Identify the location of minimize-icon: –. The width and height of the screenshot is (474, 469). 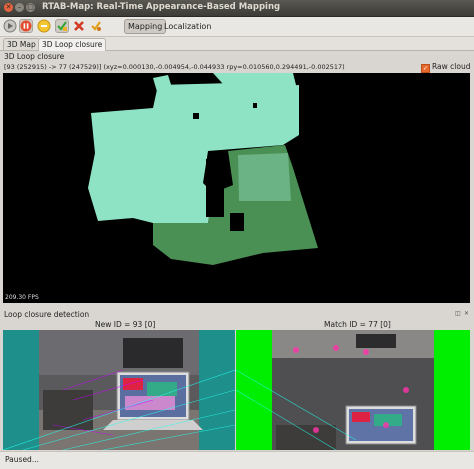
(19, 7).